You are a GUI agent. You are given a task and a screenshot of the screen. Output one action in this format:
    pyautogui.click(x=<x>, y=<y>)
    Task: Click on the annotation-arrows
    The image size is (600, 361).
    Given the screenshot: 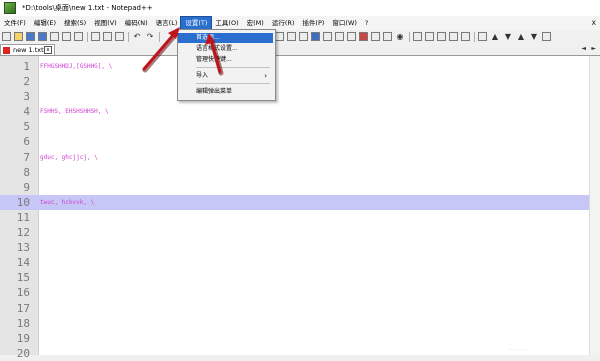 What is the action you would take?
    pyautogui.click(x=183, y=51)
    